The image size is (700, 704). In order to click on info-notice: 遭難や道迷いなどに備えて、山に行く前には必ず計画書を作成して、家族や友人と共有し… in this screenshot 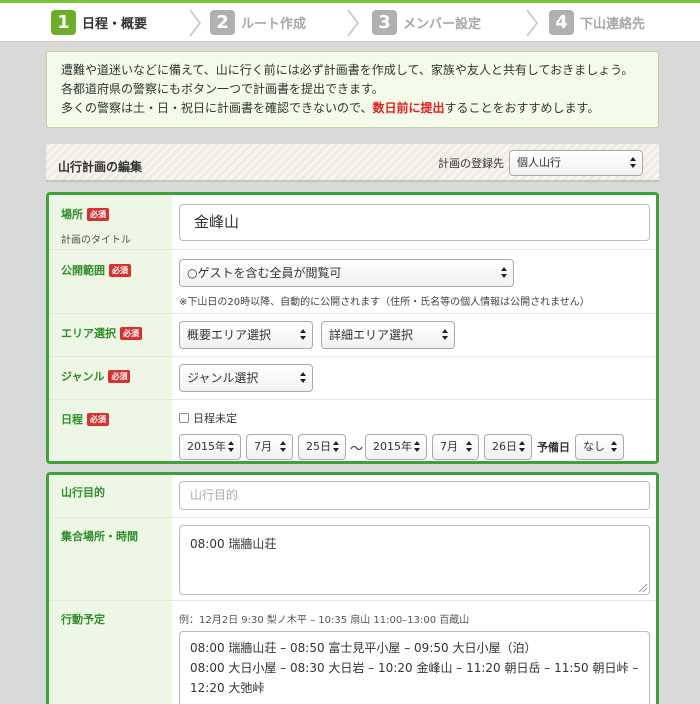, I will do `click(352, 89)`.